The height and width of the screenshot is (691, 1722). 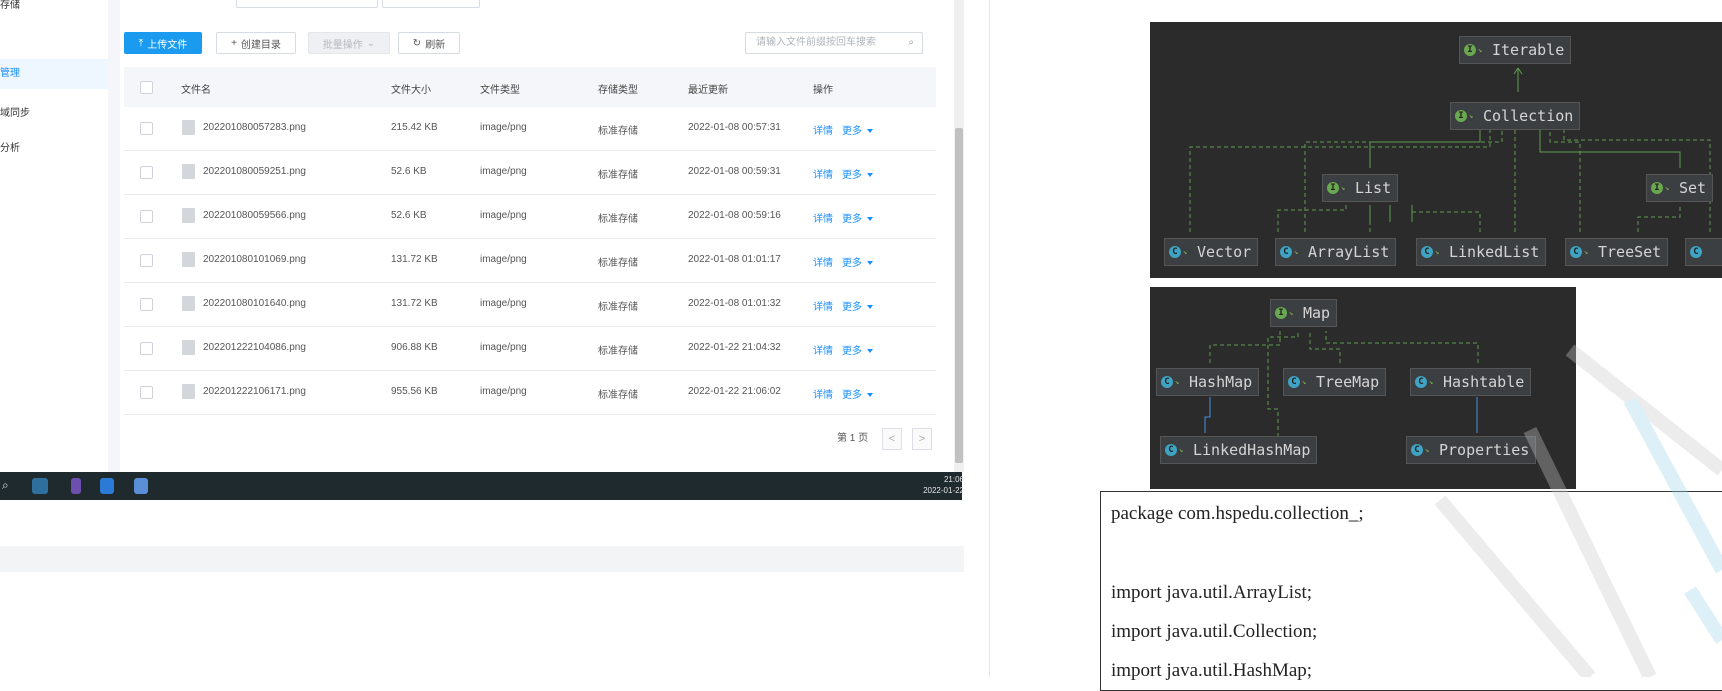 I want to click on taskbar-clock: 21:06 2022-01-22, so click(x=934, y=485).